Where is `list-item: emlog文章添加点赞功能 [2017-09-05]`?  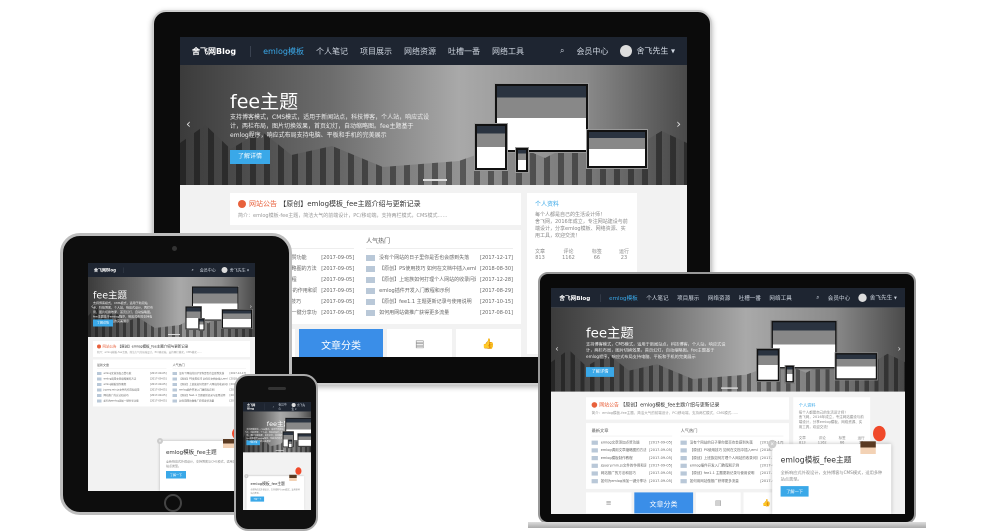 list-item: emlog文章添加点赞功能 [2017-09-05] is located at coordinates (631, 443).